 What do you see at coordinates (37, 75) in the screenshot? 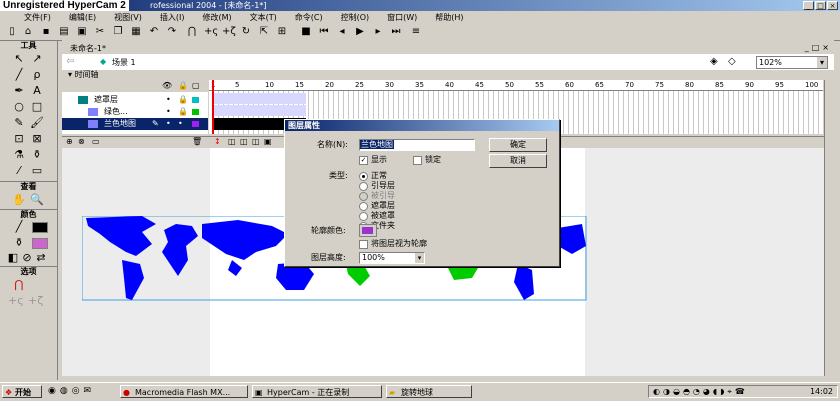
I see `lasso-tool-icon: ρ` at bounding box center [37, 75].